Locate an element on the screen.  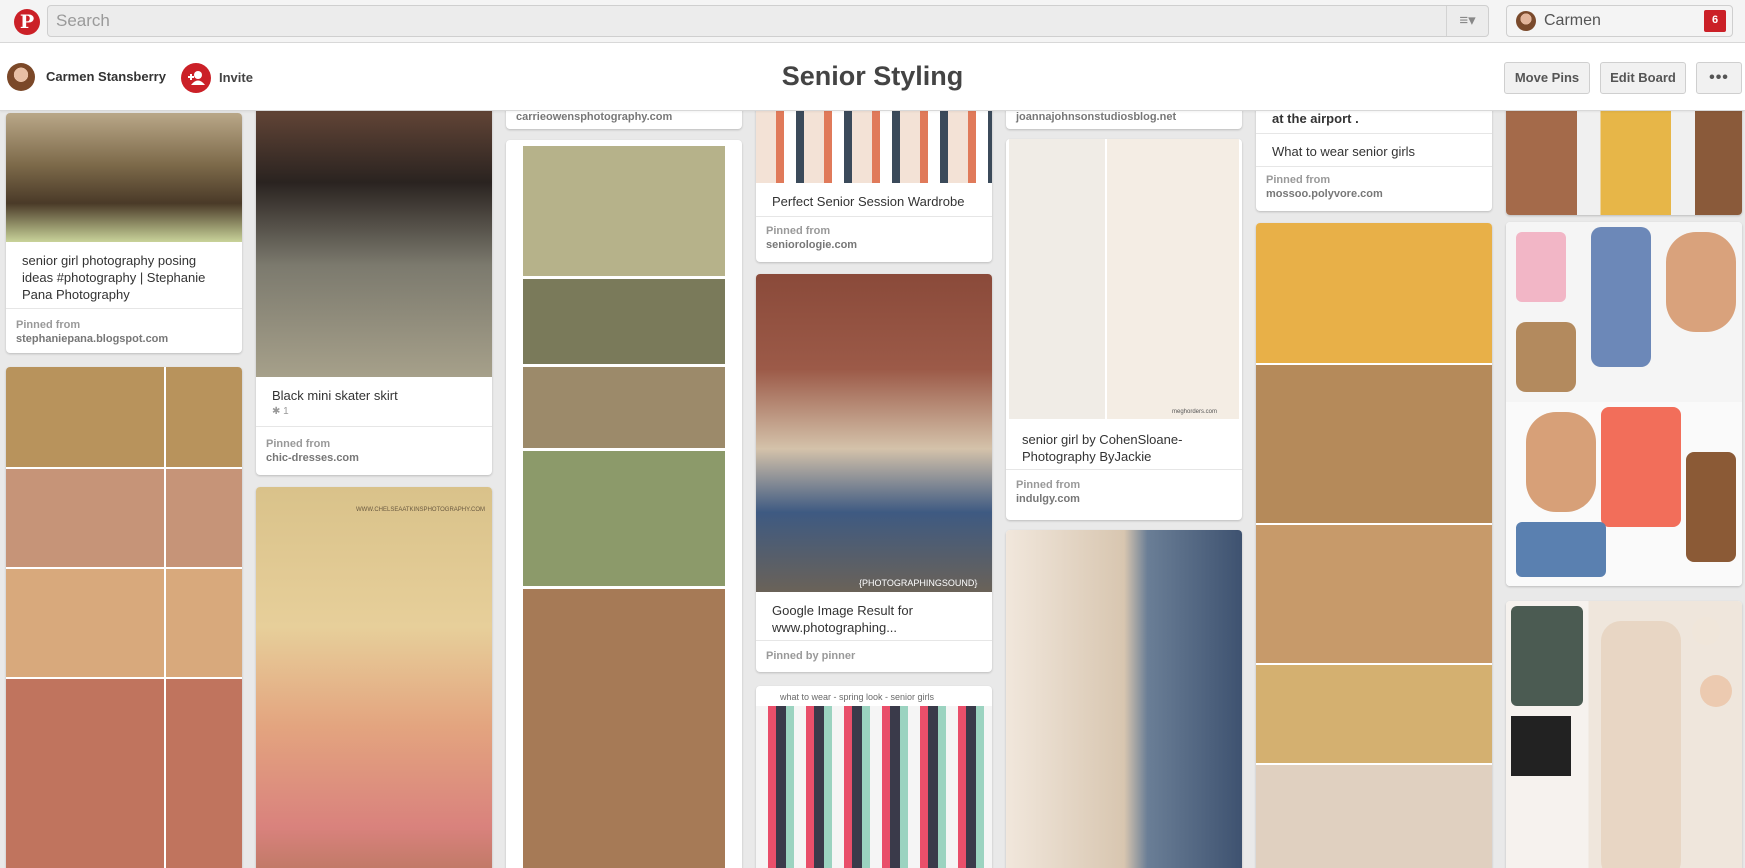
more-options-button: ••• is located at coordinates (1719, 78).